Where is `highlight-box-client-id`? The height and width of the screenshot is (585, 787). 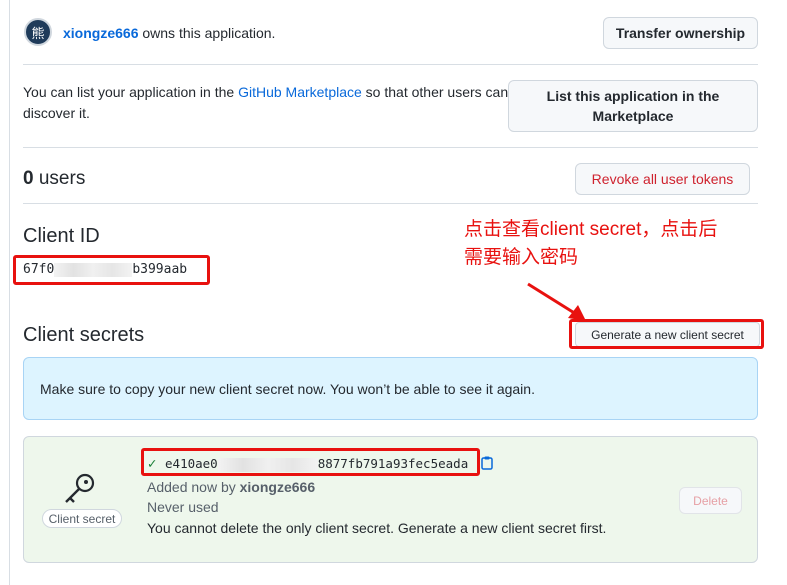
highlight-box-client-id is located at coordinates (111, 270).